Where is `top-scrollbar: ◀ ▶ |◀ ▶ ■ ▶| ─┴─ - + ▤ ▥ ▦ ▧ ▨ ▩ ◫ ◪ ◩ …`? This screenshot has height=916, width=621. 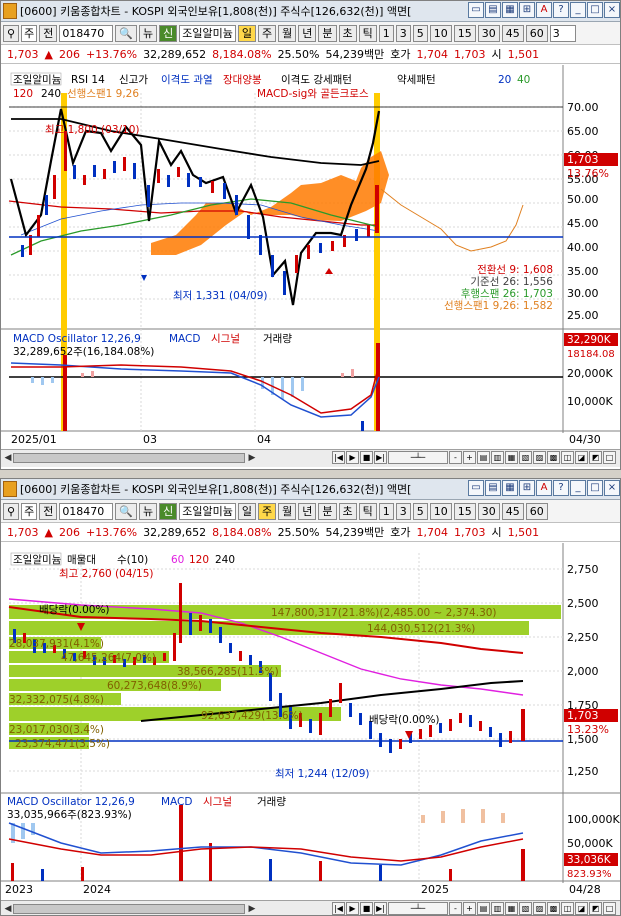
top-scrollbar: ◀ ▶ |◀ ▶ ■ ▶| ─┴─ - + ▤ ▥ ▦ ▧ ▨ ▩ ◫ ◪ ◩ … is located at coordinates (310, 458).